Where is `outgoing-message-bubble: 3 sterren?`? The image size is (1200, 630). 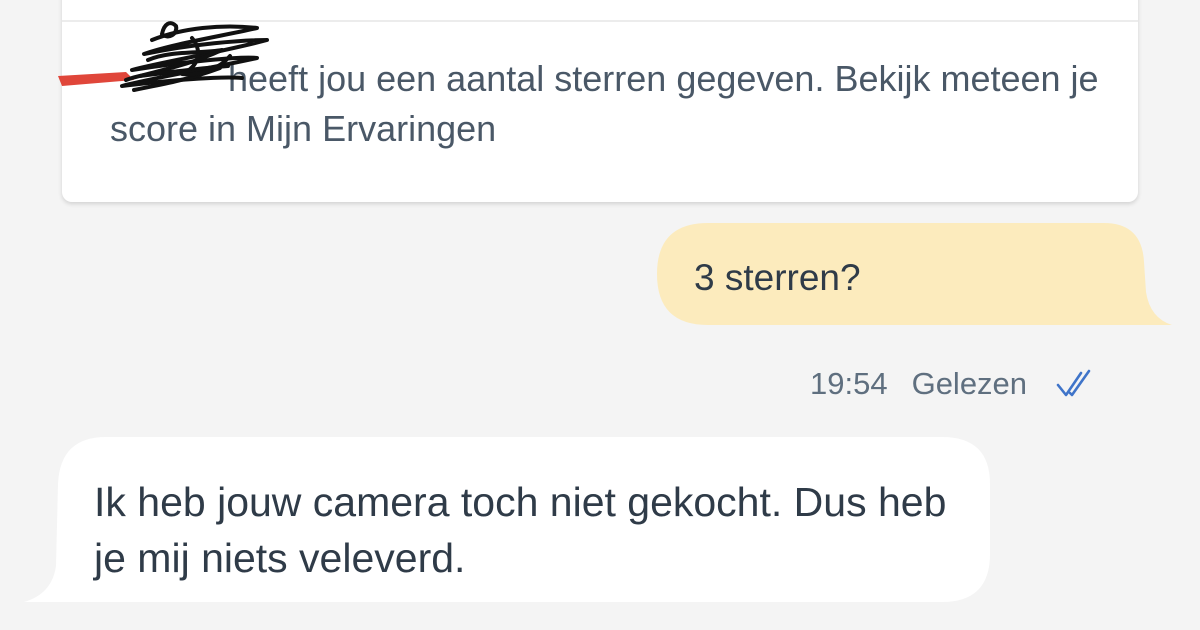
outgoing-message-bubble: 3 sterren? is located at coordinates (916, 274).